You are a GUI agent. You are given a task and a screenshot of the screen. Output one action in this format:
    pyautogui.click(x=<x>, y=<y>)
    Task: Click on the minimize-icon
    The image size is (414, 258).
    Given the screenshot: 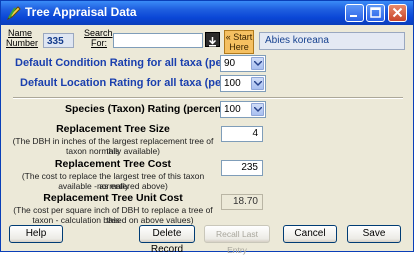 What is the action you would take?
    pyautogui.click(x=353, y=16)
    